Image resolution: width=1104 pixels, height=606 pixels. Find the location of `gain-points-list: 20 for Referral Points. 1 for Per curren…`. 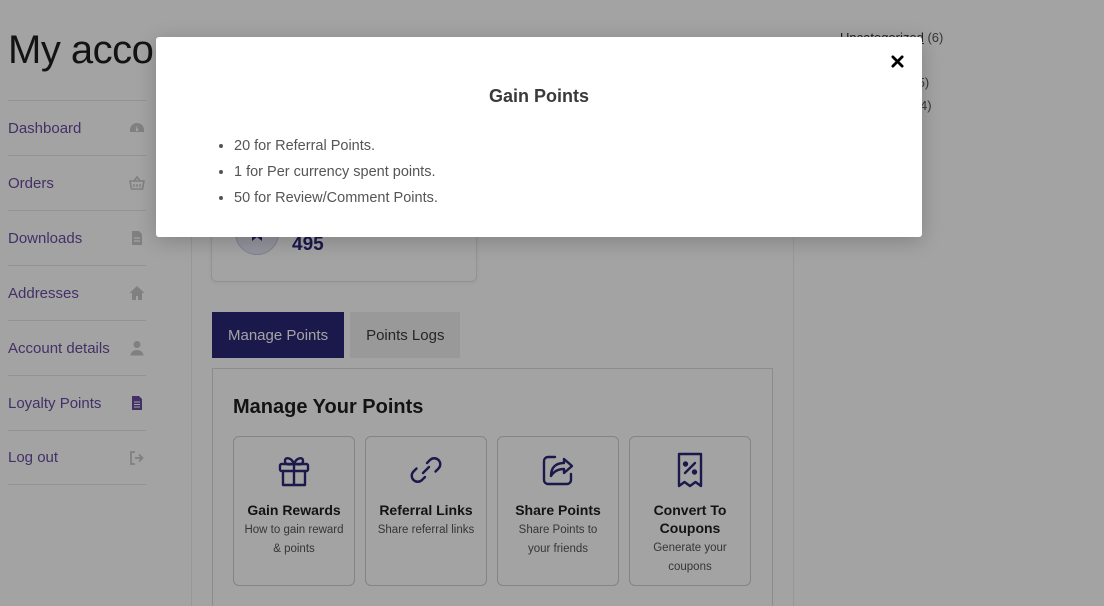

gain-points-list: 20 for Referral Points. 1 for Per curren… is located at coordinates (336, 172).